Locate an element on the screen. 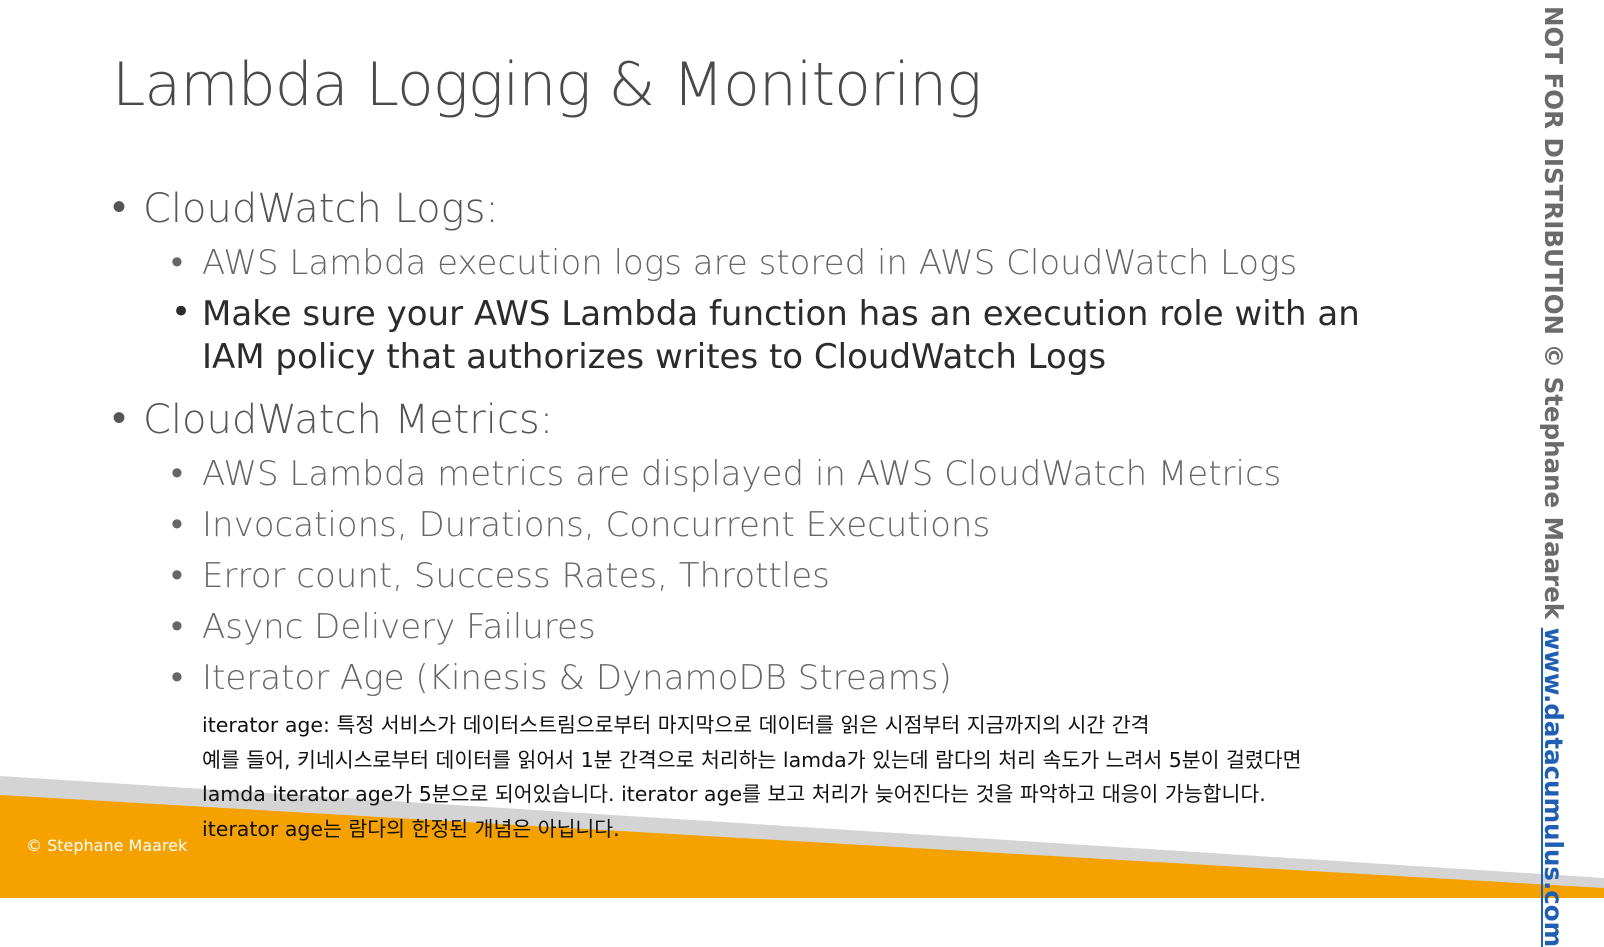  distribution-notice: NOT FOR DISTRIBUTION © Stephane Maarek is located at coordinates (1553, 313).